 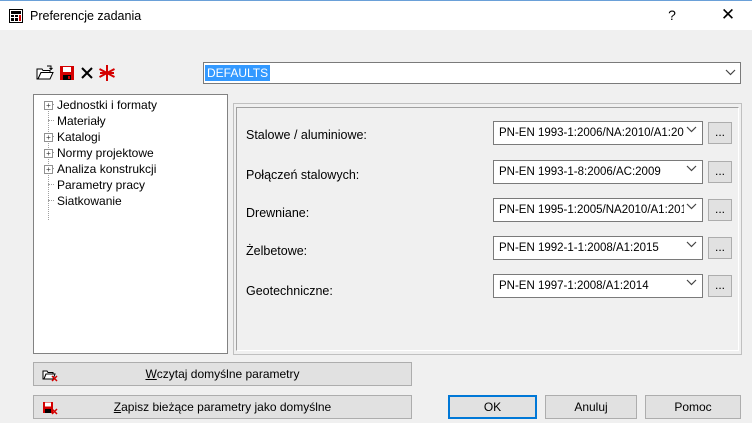 I want to click on window-title: Preferencje zadania, so click(x=86, y=16).